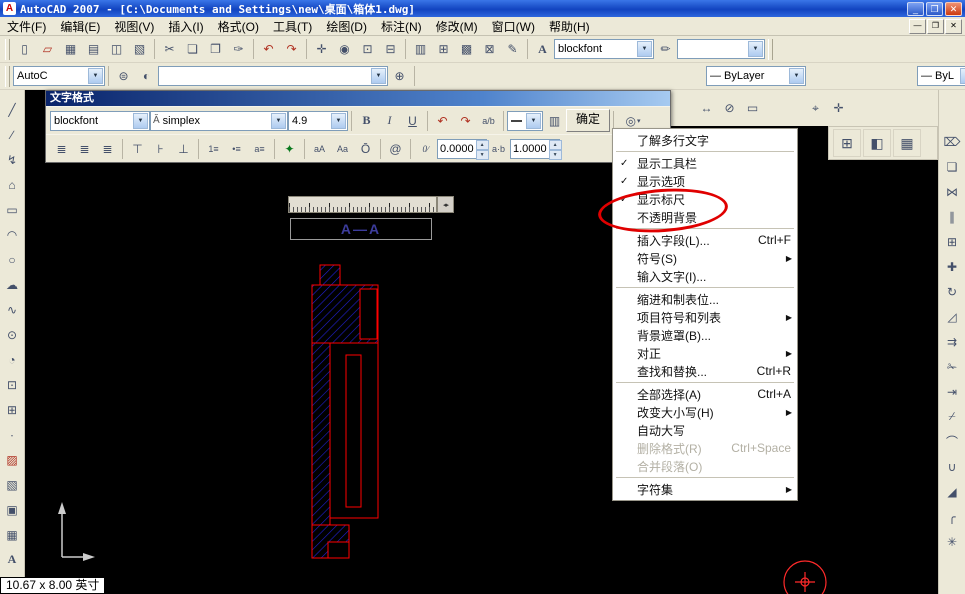 The height and width of the screenshot is (594, 965). Describe the element at coordinates (123, 76) in the screenshot. I see `layers-icon: ⊜` at that location.